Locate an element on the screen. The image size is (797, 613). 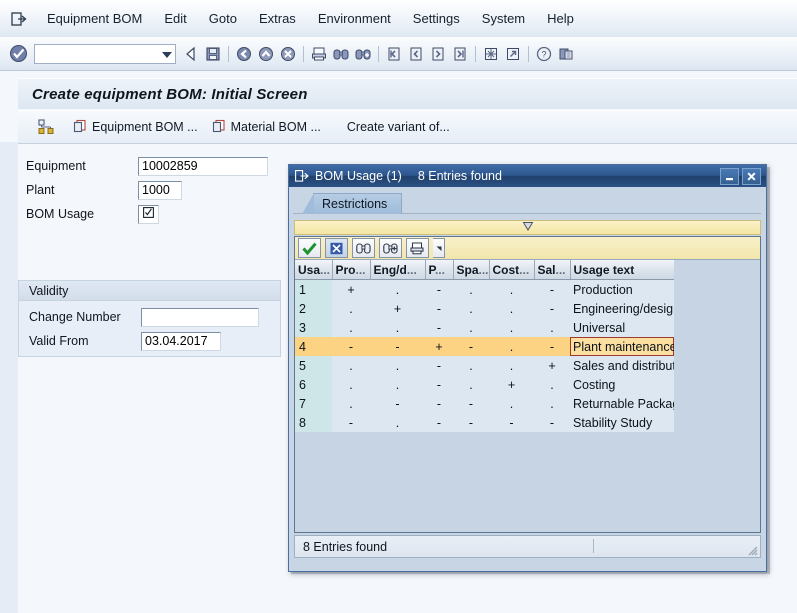
menu-item-equipment-bom: Equipment BOM is located at coordinates (94, 18).